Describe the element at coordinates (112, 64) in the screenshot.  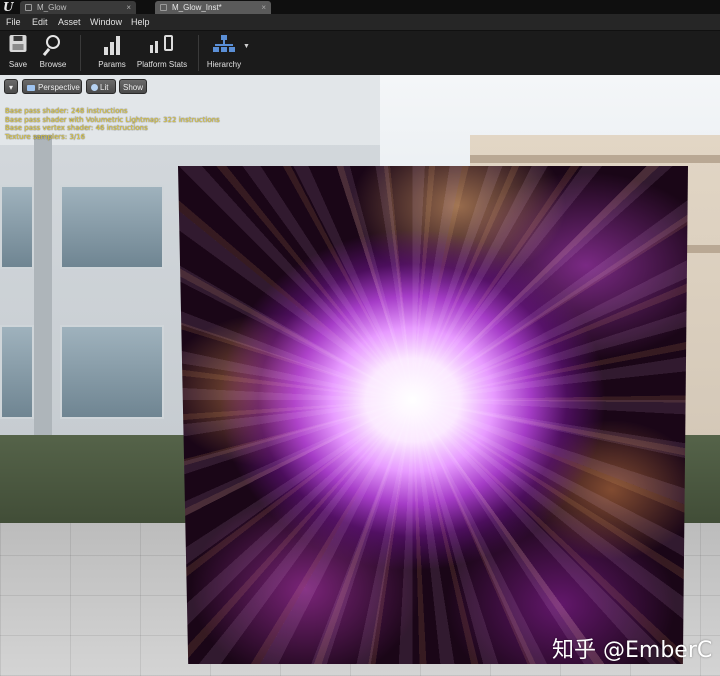
I see `params-label: Params` at that location.